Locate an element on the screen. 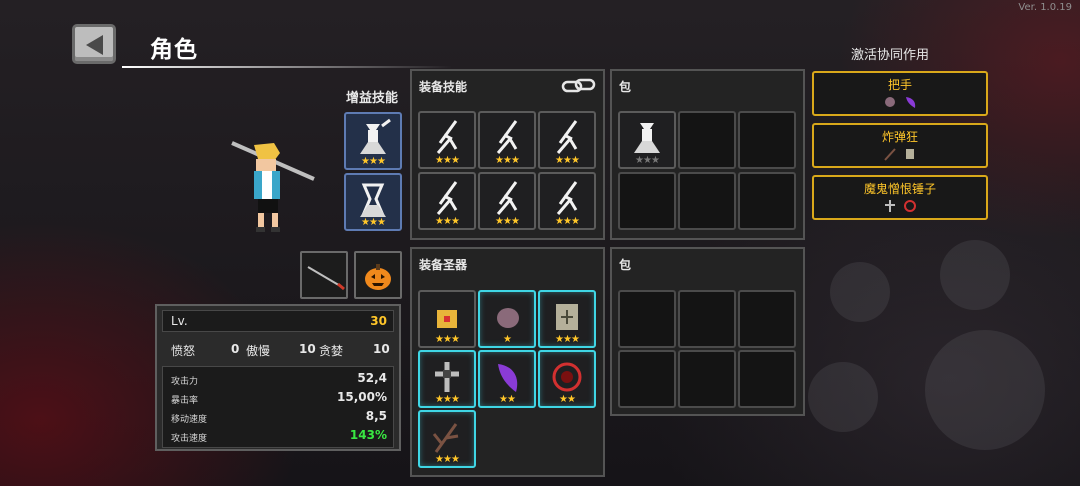  attack-label: 攻击力 is located at coordinates (185, 382).